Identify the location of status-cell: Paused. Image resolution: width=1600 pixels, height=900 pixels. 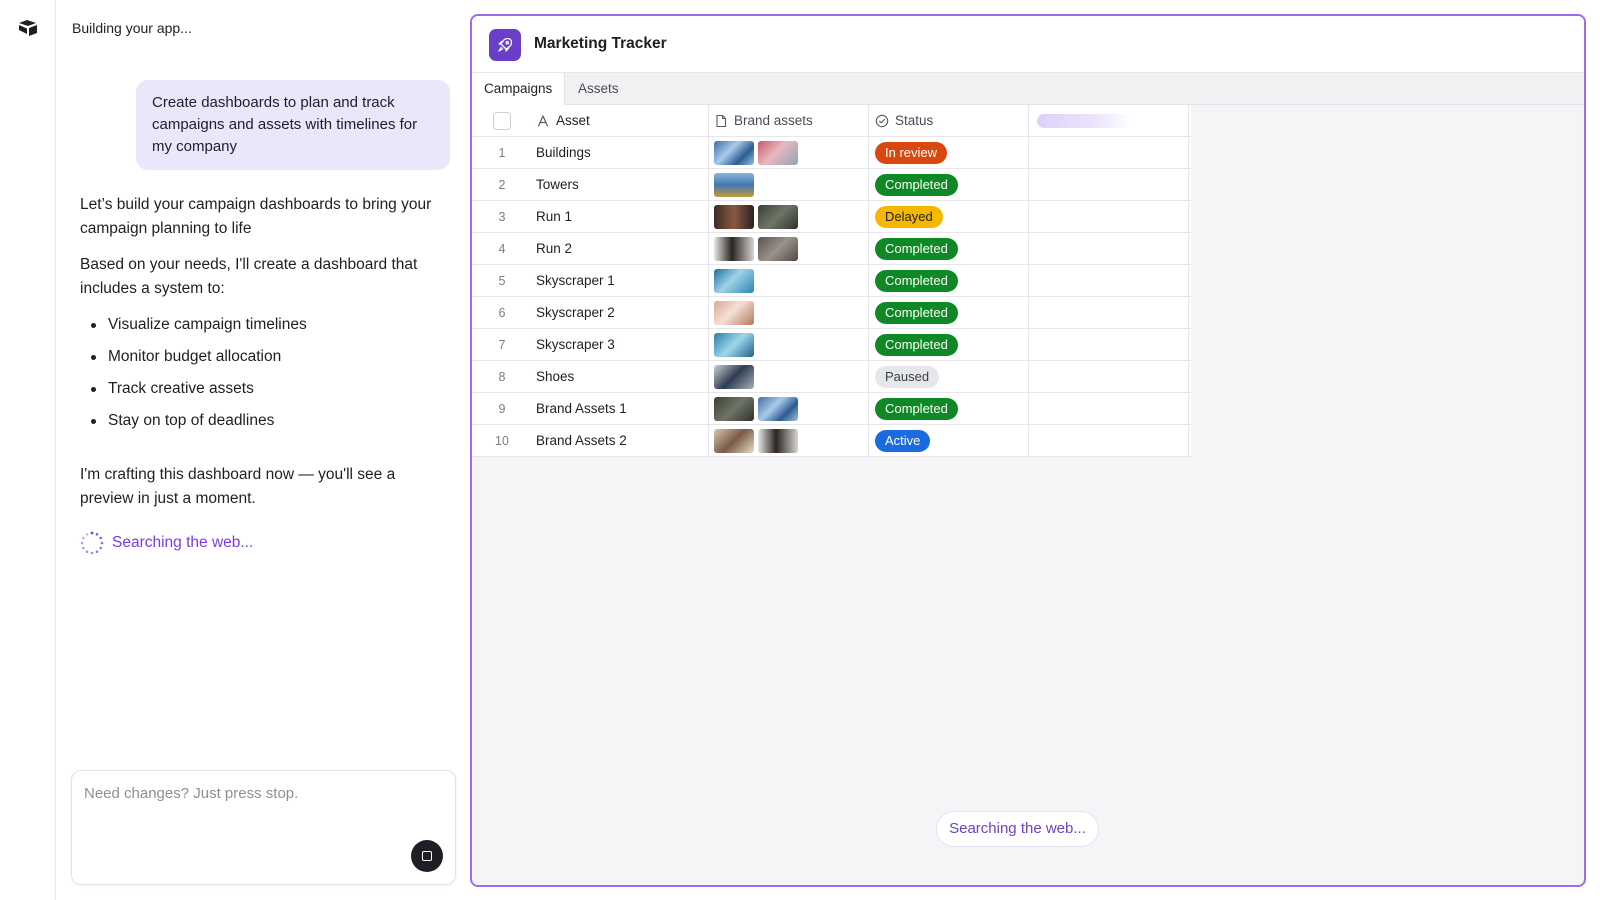
(949, 376).